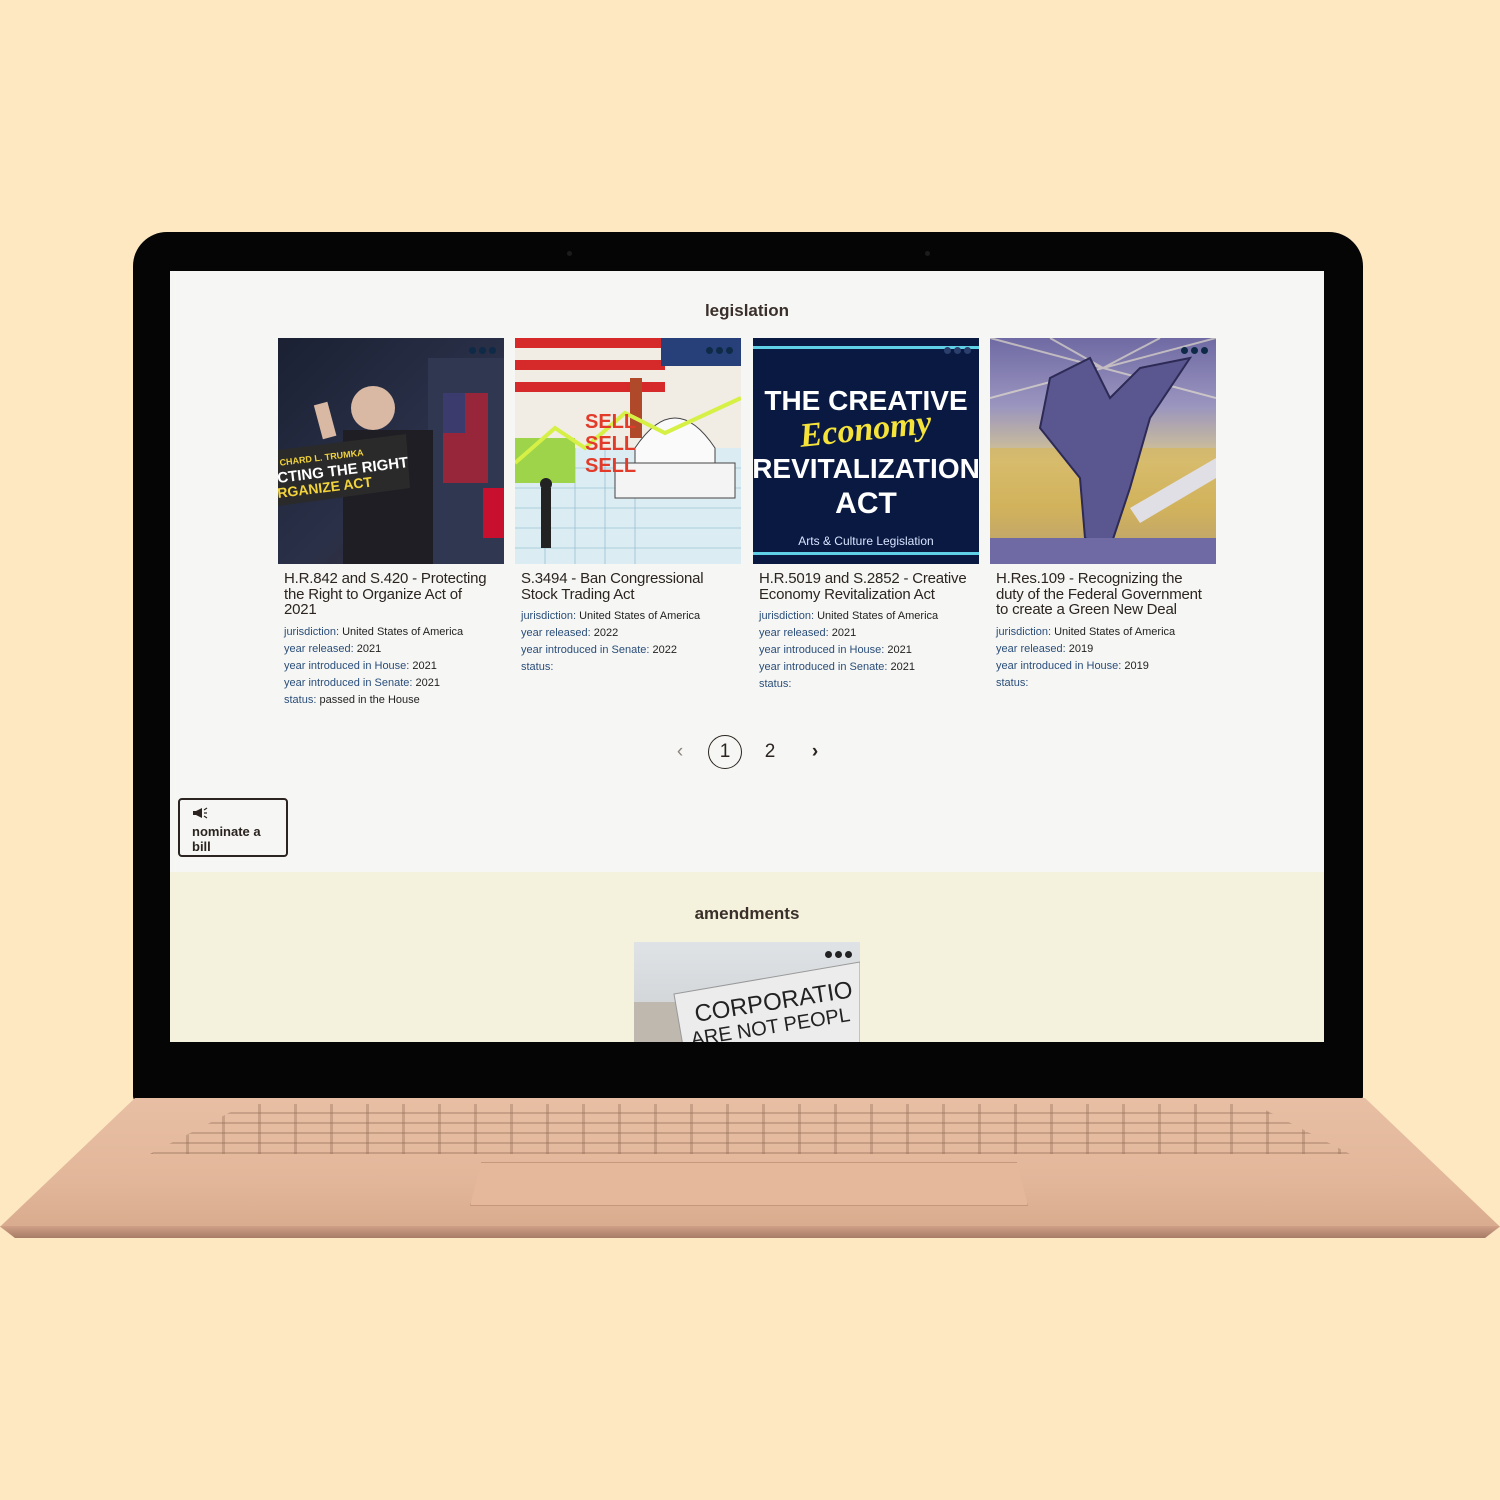  I want to click on laptop-base-edge, so click(750, 1232).